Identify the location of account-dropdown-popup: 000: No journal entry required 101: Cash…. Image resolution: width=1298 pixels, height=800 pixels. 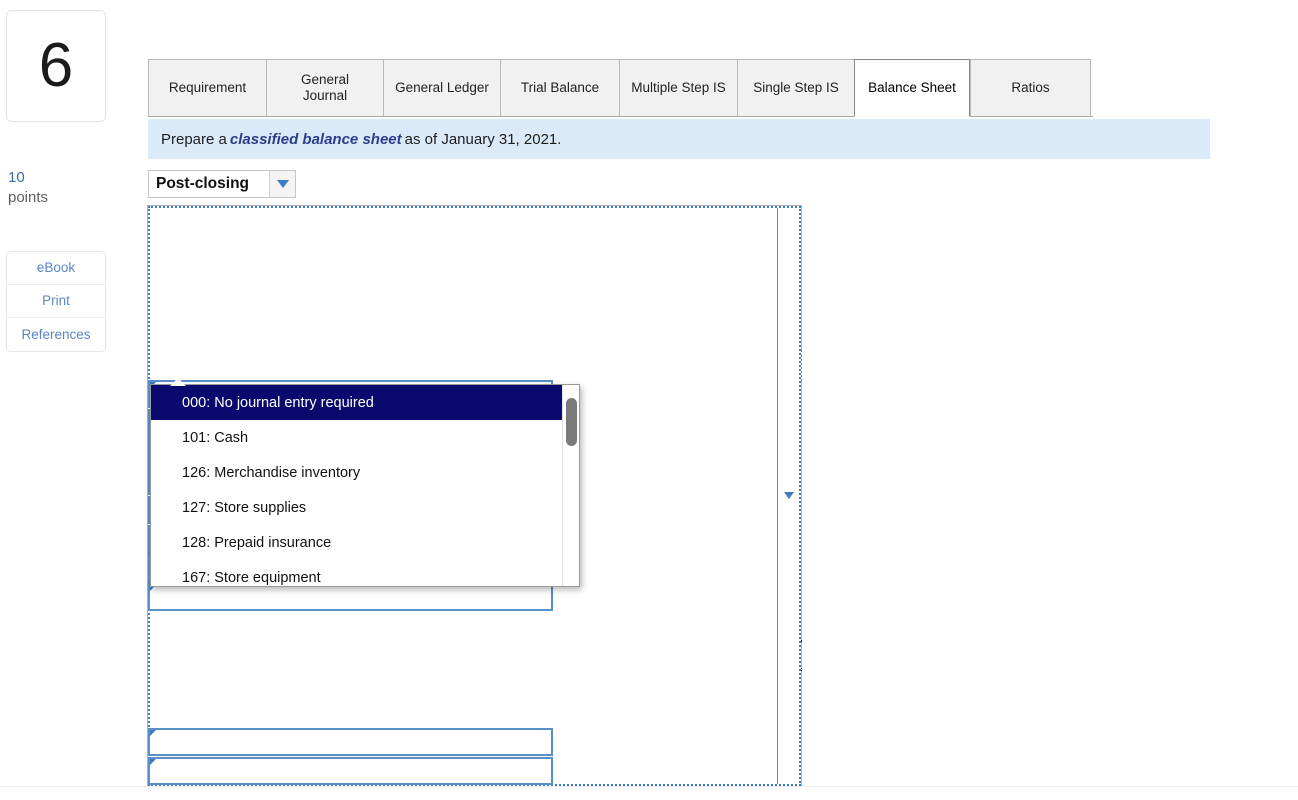
(365, 485).